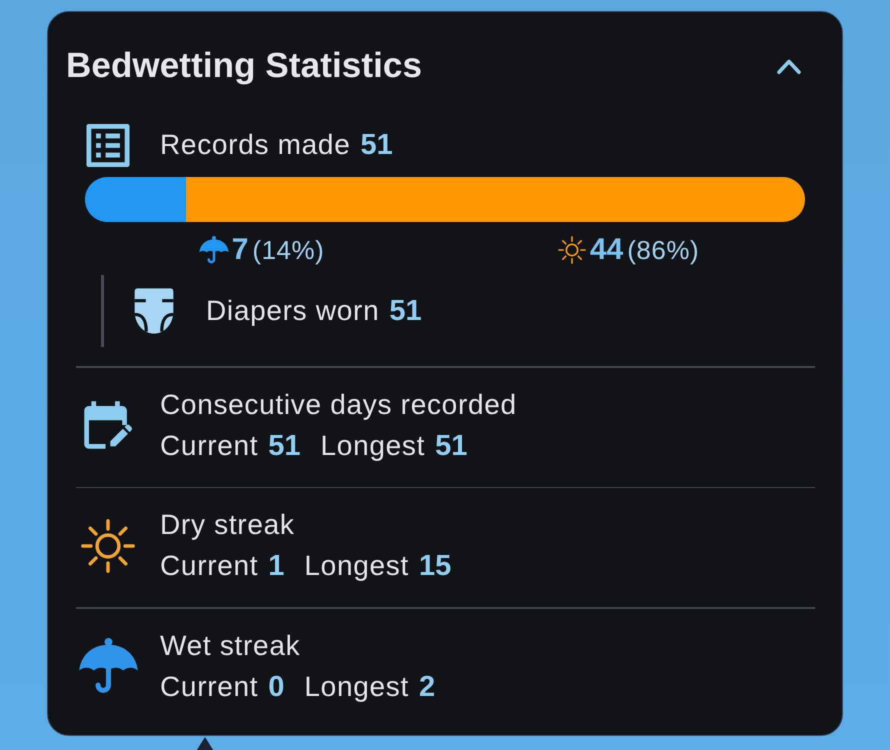  I want to click on stat-value: 2, so click(427, 687).